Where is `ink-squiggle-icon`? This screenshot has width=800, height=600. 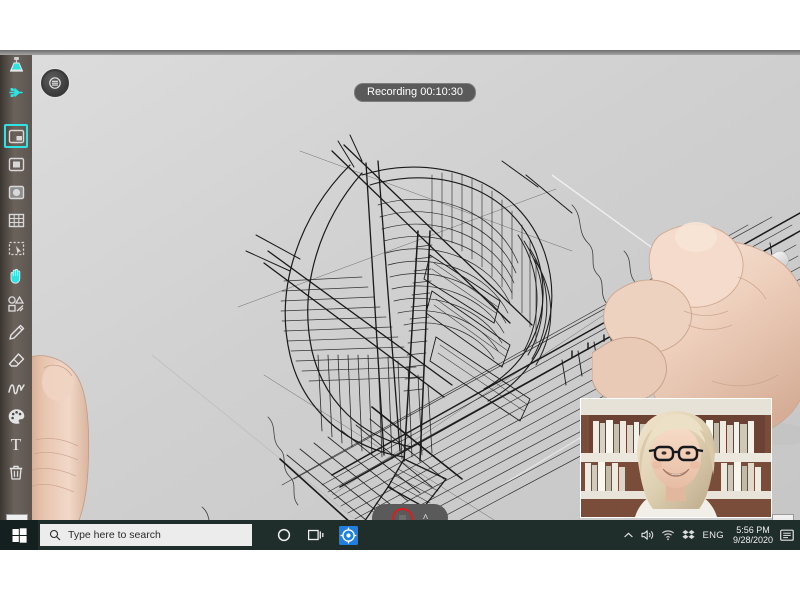
ink-squiggle-icon is located at coordinates (16, 388).